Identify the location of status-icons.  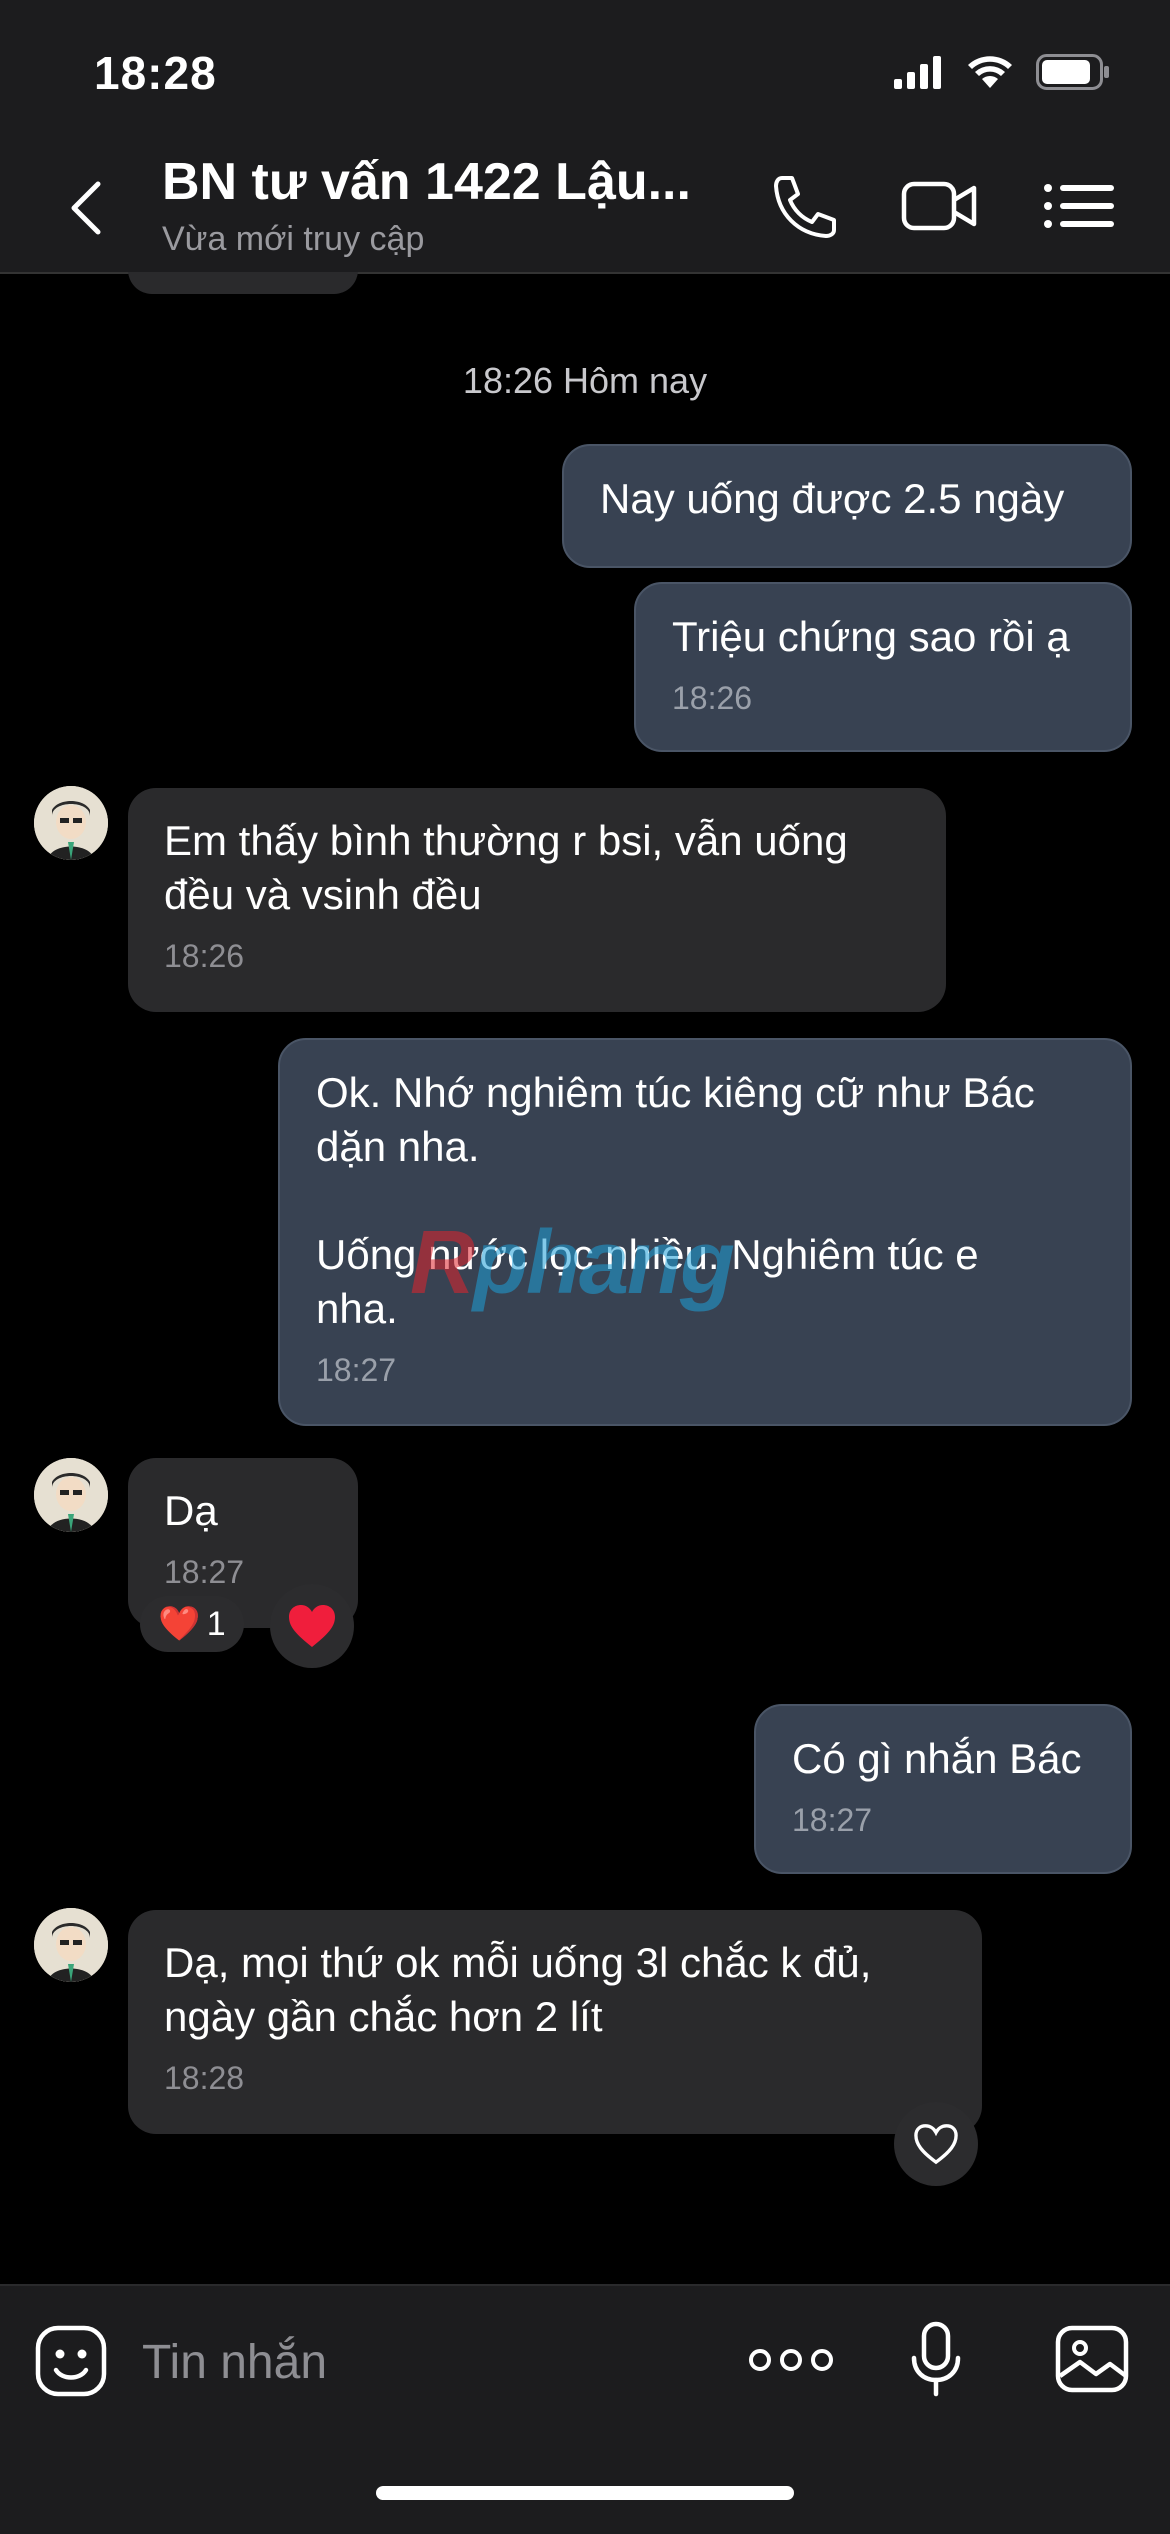
(1002, 72).